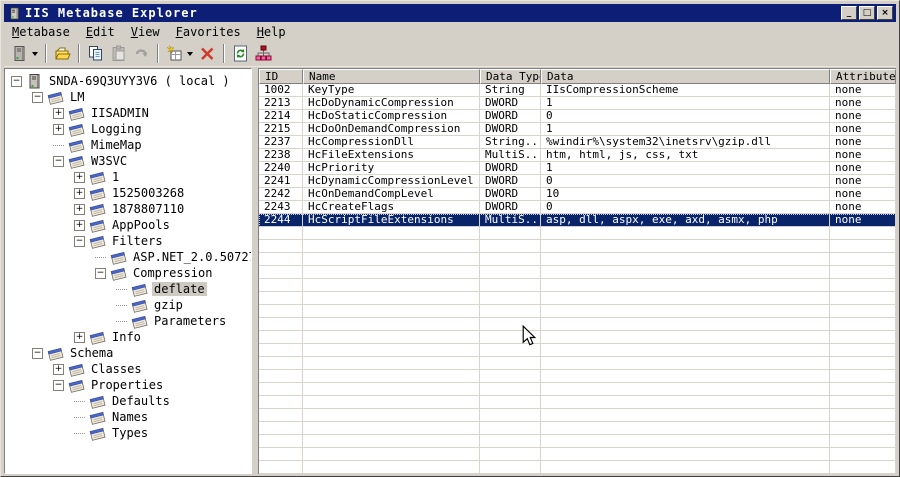  What do you see at coordinates (128, 209) in the screenshot?
I see `tree-node-1878807110: +1878807110` at bounding box center [128, 209].